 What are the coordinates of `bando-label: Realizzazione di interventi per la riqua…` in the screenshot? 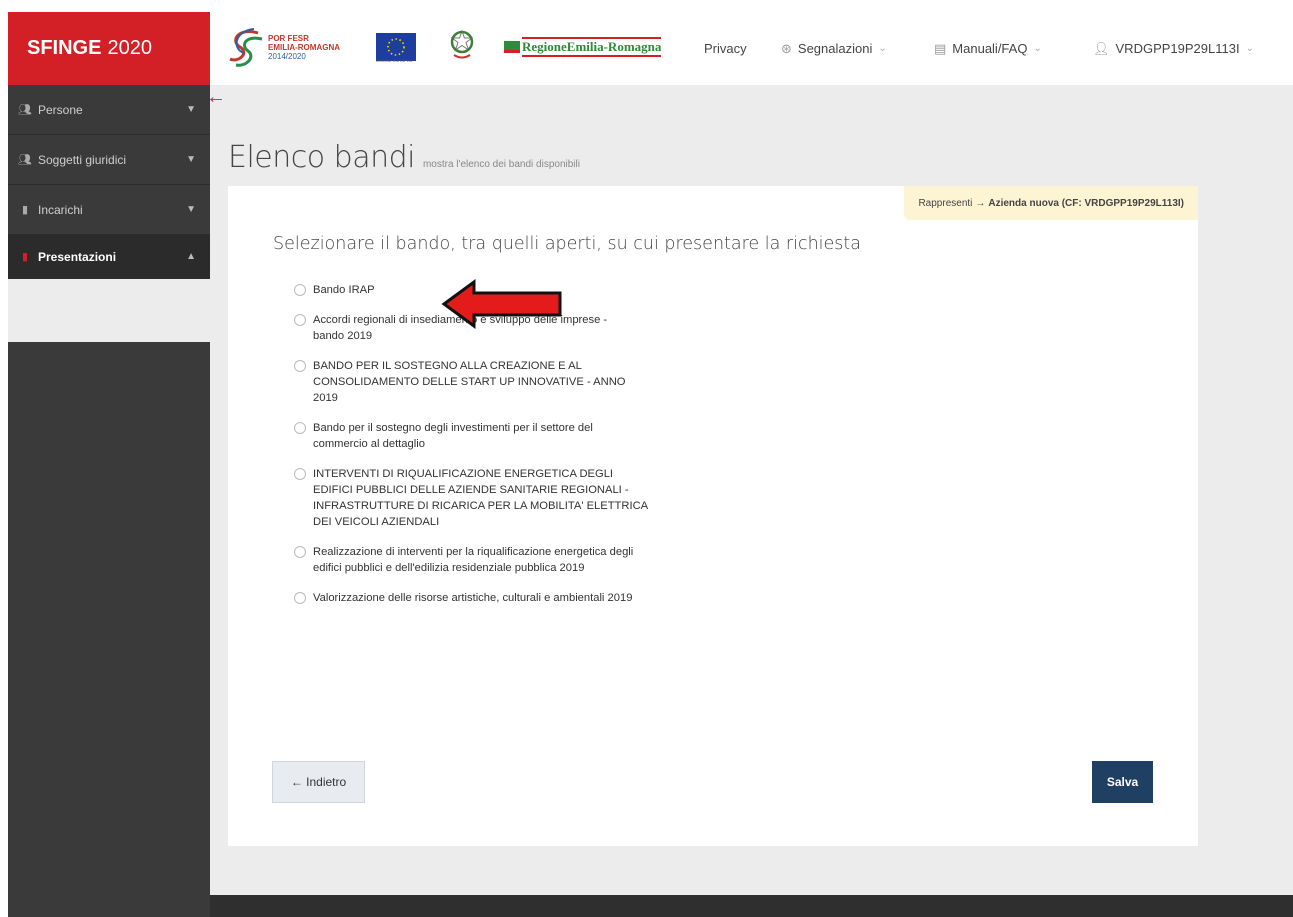 It's located at (473, 560).